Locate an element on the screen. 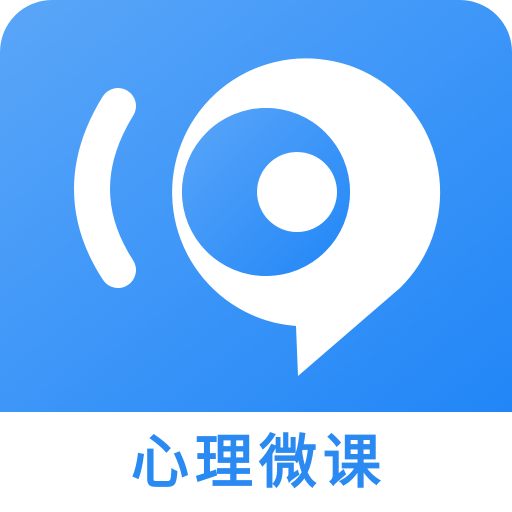 This screenshot has width=512, height=512. bubble-center-dot is located at coordinates (297, 192).